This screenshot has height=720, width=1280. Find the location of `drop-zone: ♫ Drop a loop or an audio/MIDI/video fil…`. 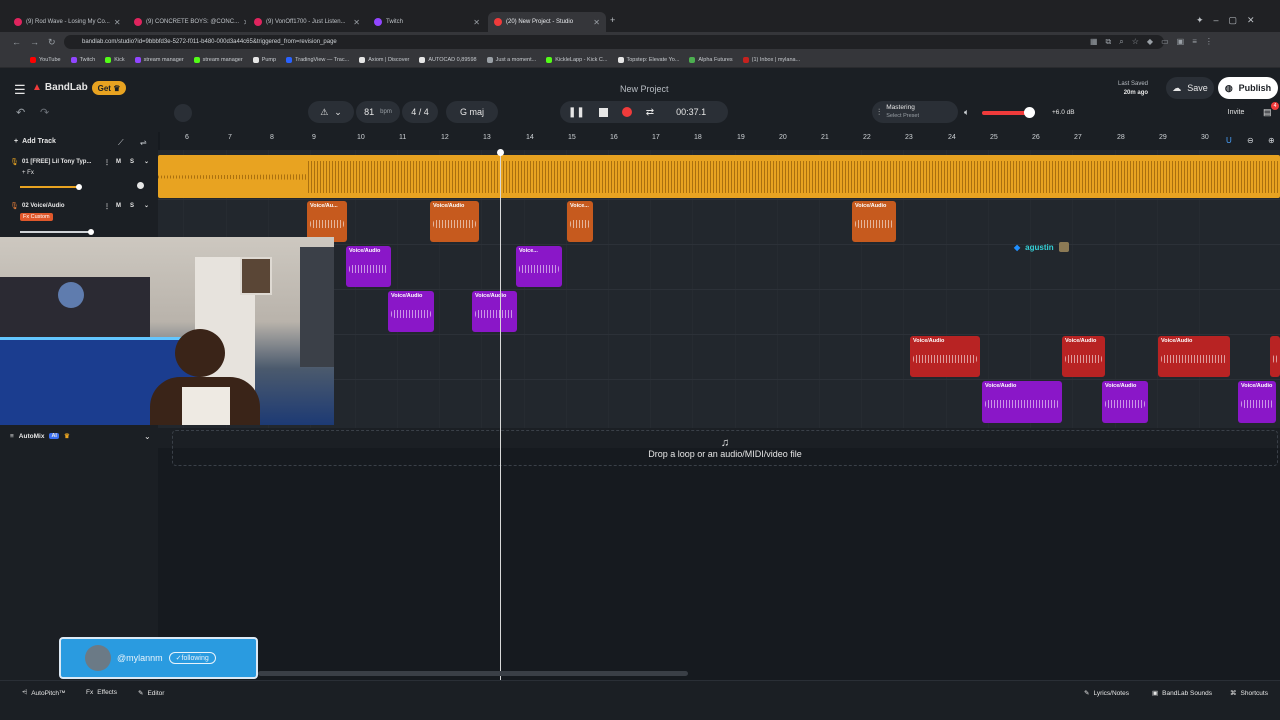

drop-zone: ♫ Drop a loop or an audio/MIDI/video fil… is located at coordinates (725, 448).